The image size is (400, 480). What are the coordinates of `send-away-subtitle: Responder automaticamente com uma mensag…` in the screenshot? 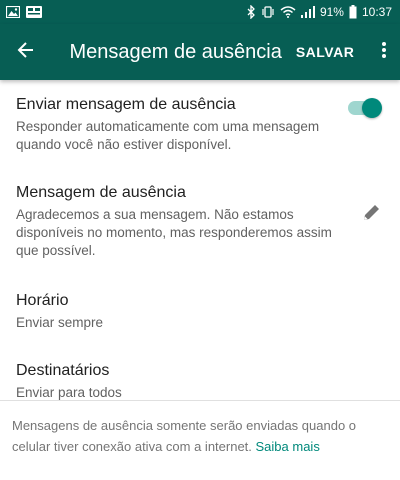 It's located at (168, 135).